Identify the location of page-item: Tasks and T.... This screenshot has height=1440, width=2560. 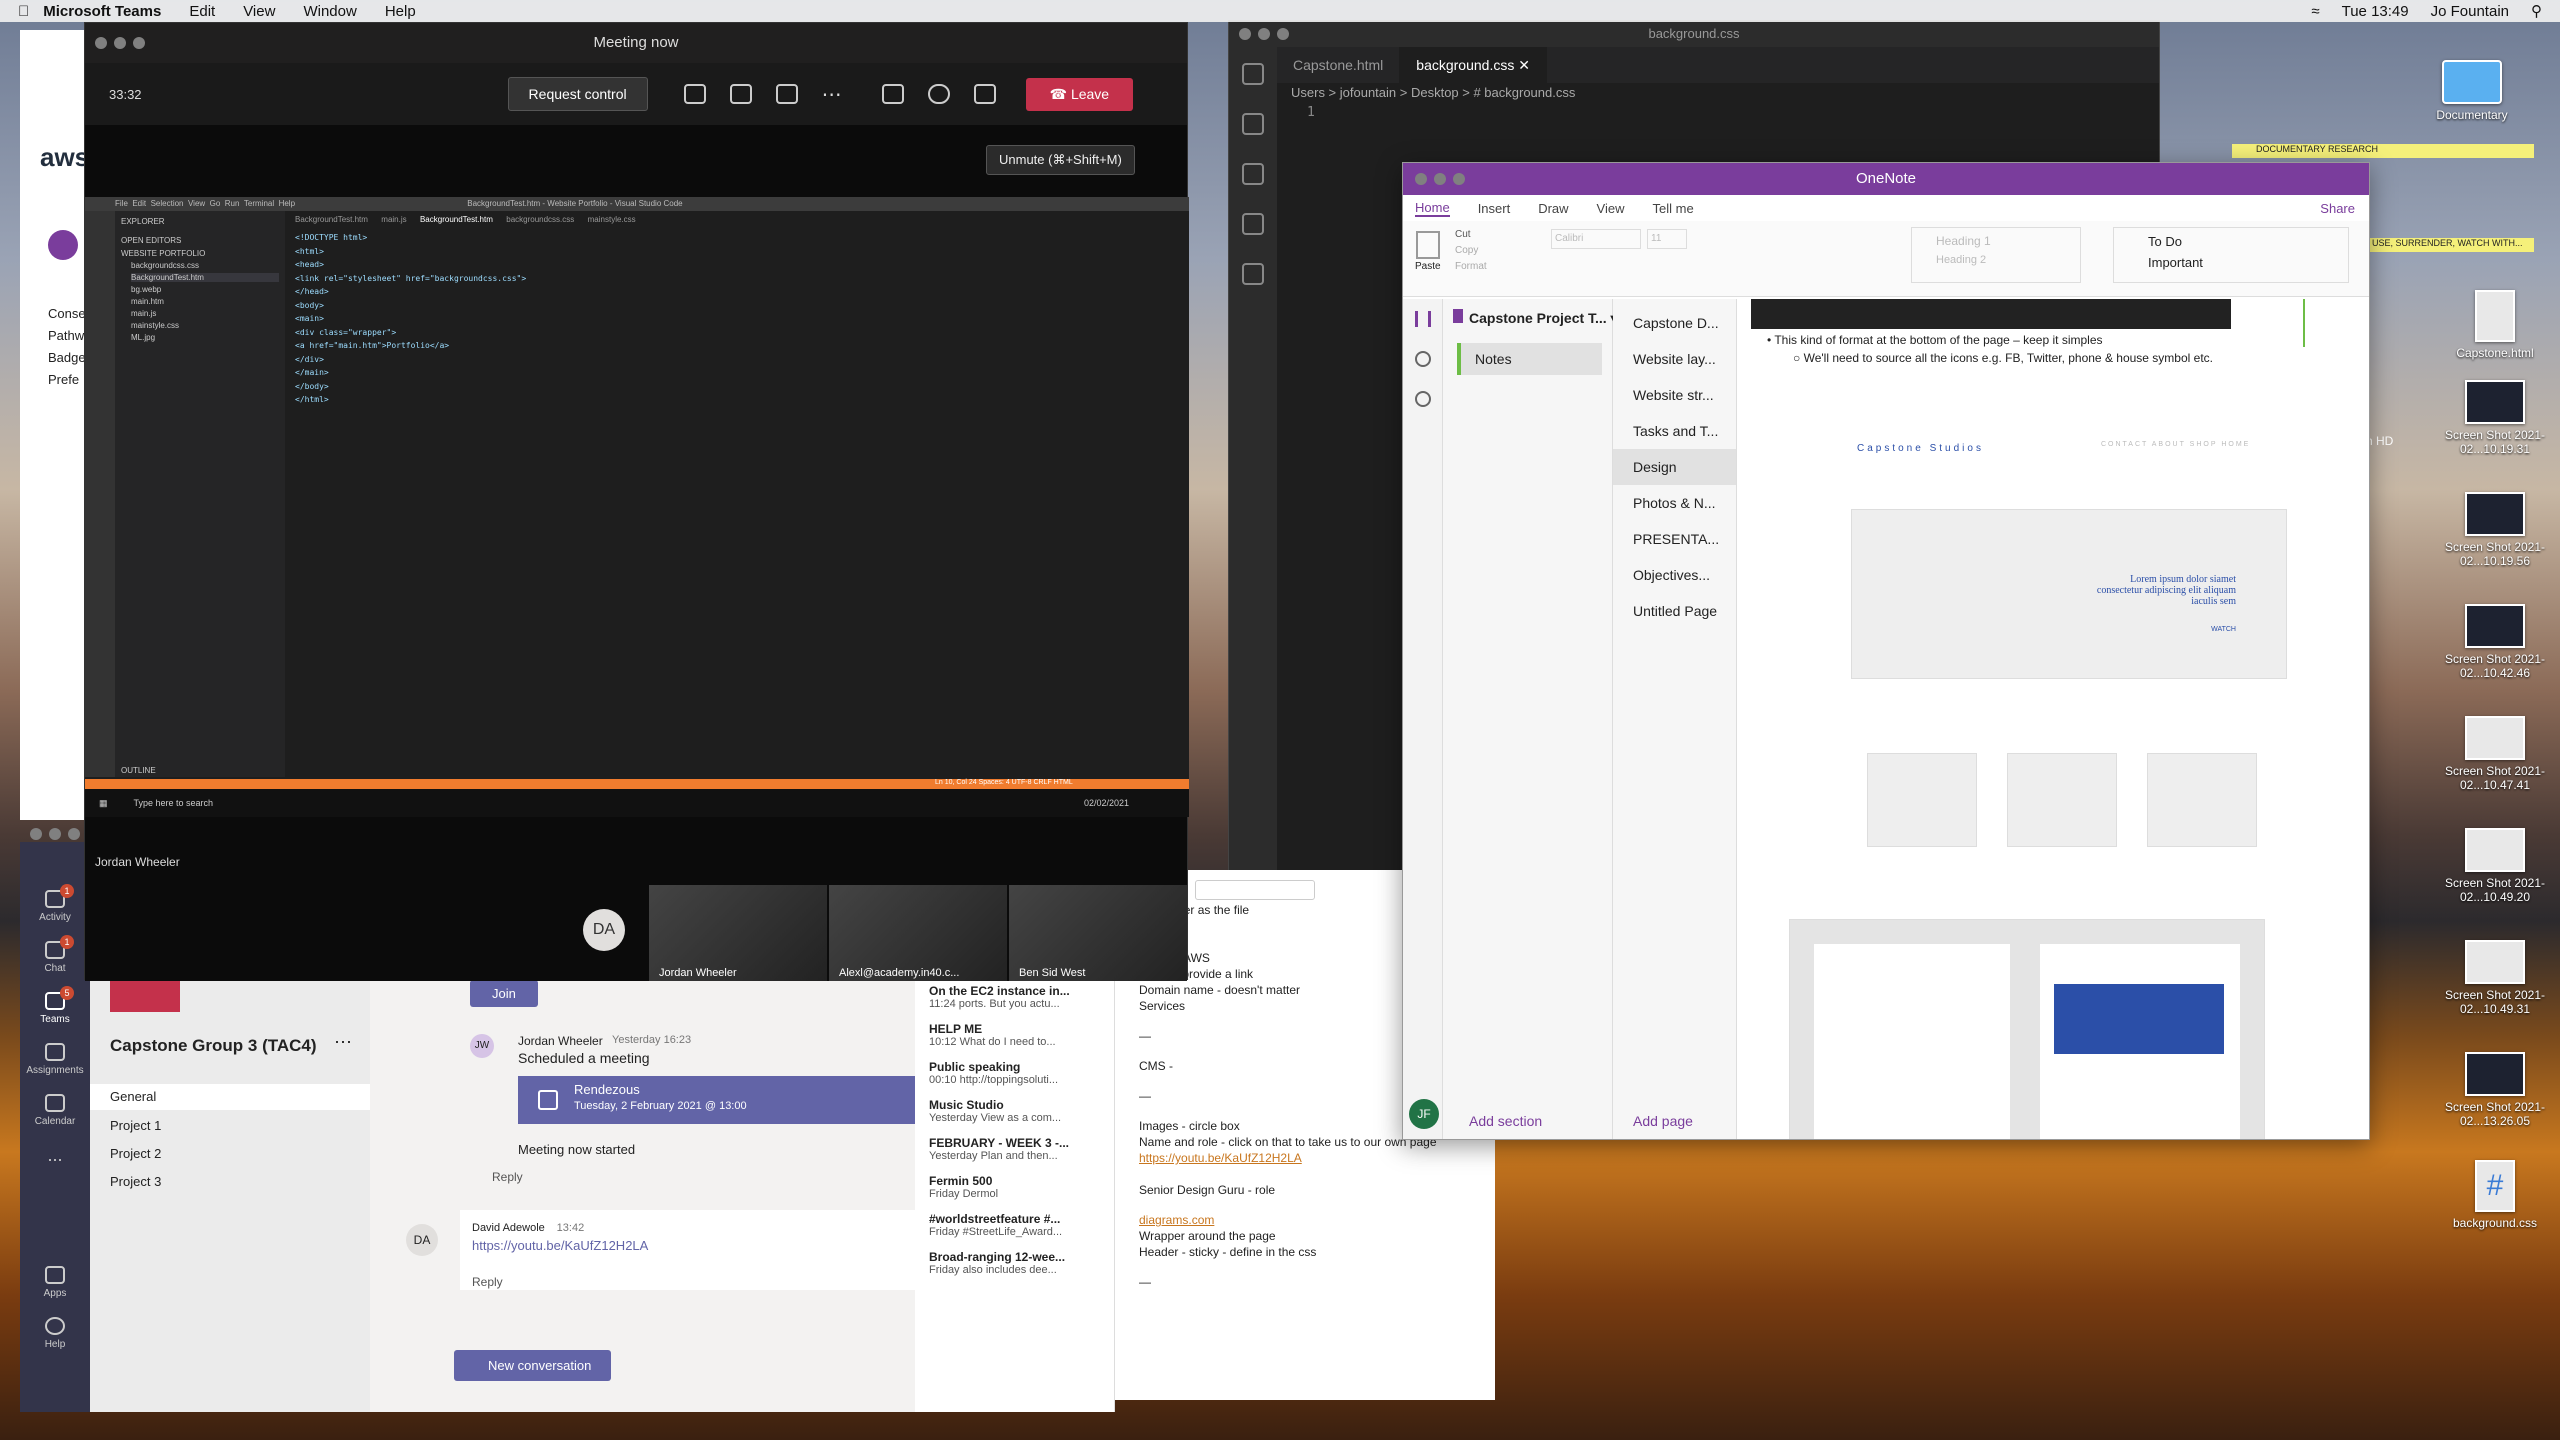
(1674, 431).